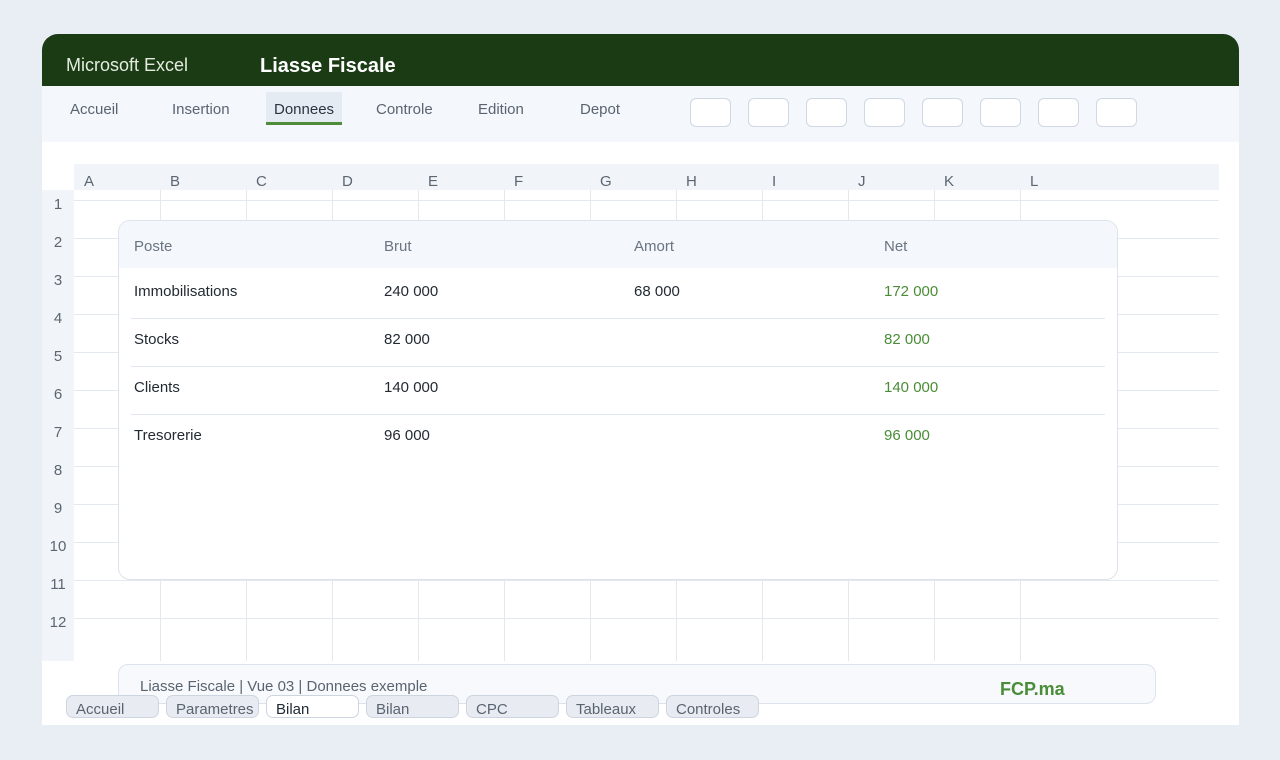 Image resolution: width=1280 pixels, height=760 pixels. I want to click on column-header-f: F, so click(518, 181).